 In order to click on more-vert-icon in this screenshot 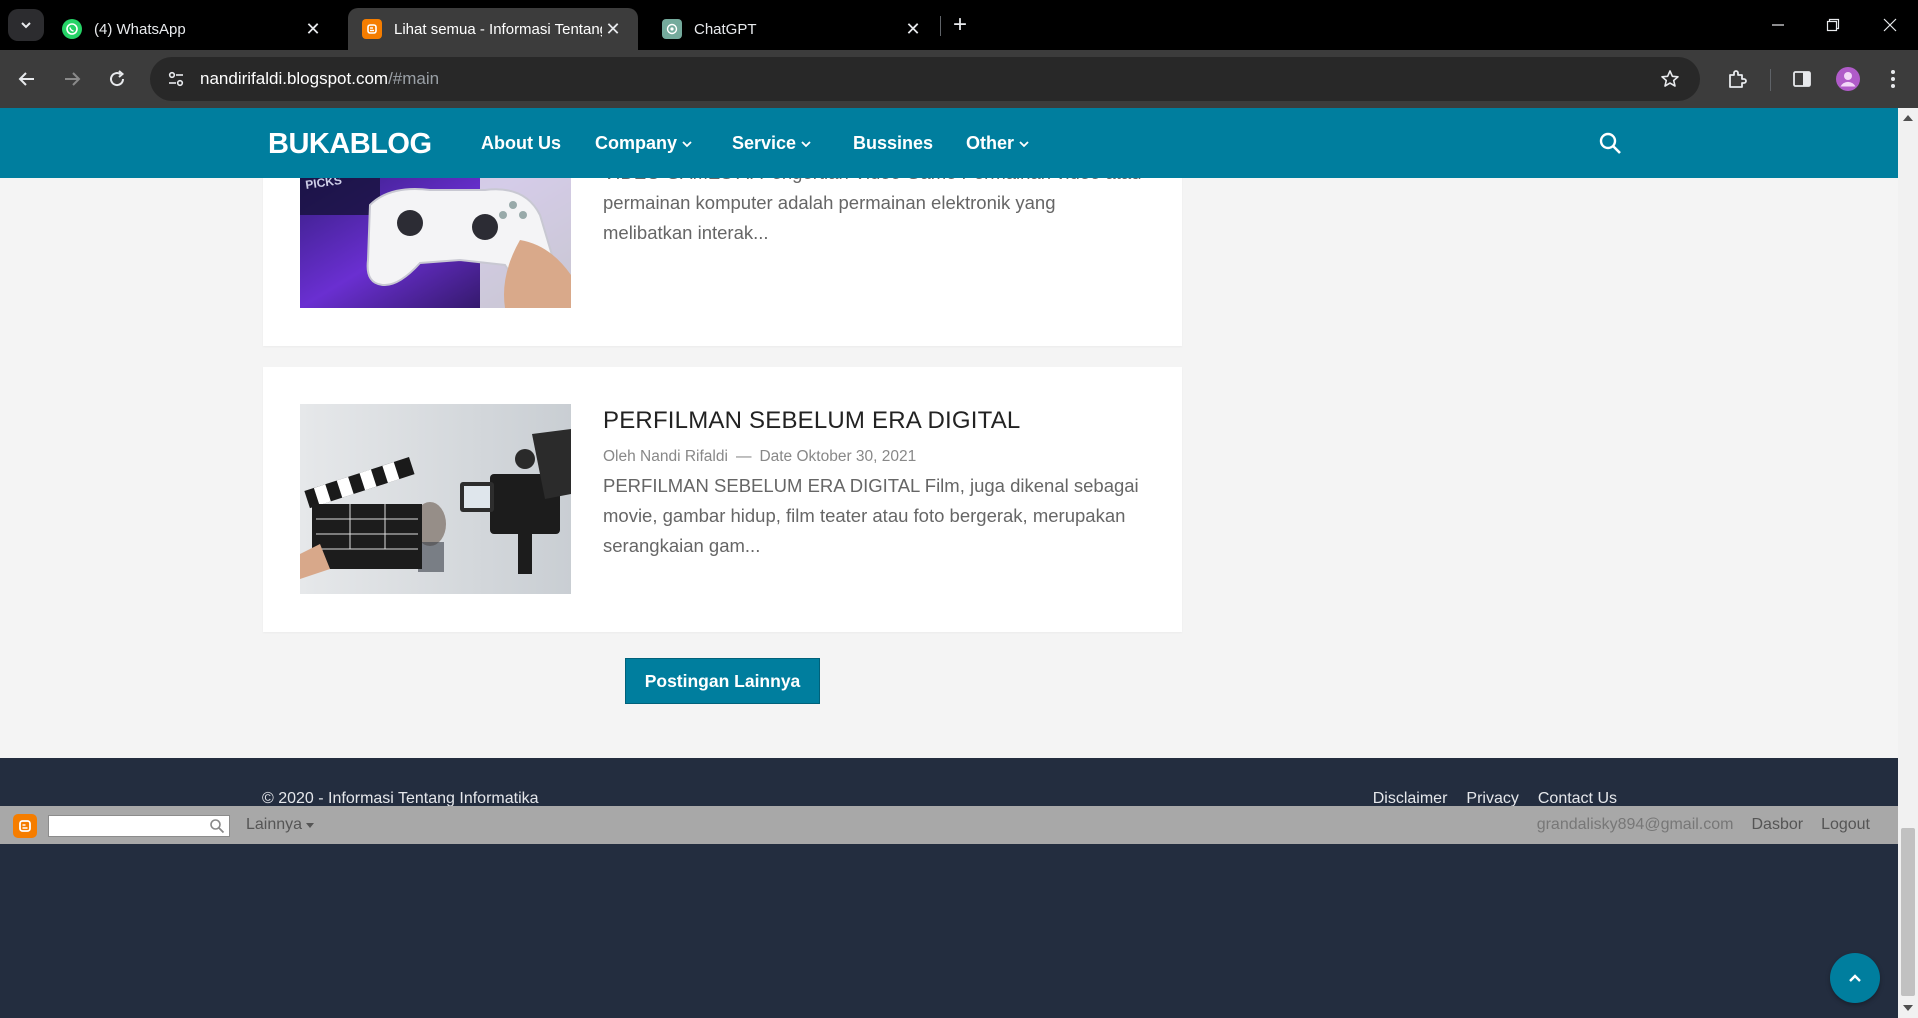, I will do `click(1893, 79)`.